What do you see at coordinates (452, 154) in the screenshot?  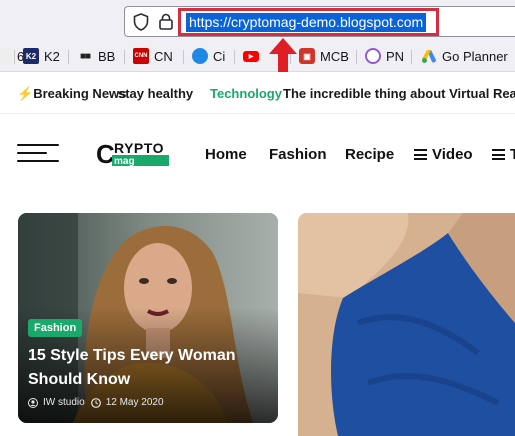 I see `nav-video-label: Video` at bounding box center [452, 154].